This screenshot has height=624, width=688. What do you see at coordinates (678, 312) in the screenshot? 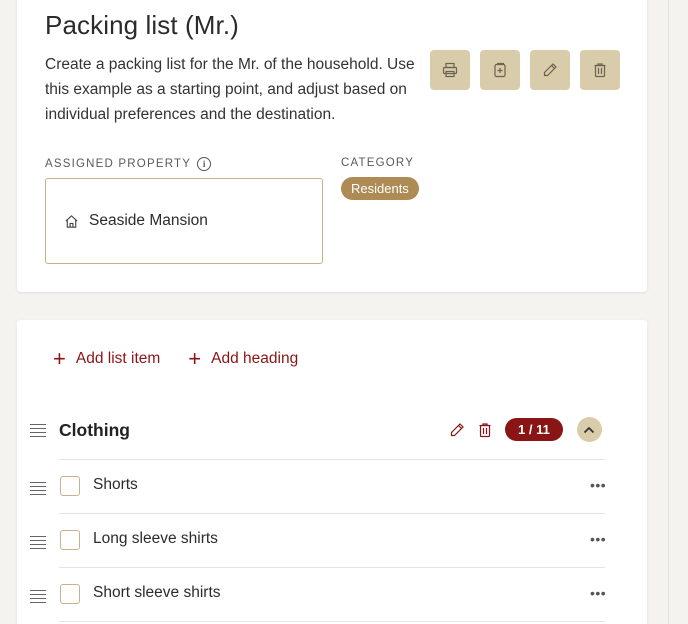
I see `right-edge-panel` at bounding box center [678, 312].